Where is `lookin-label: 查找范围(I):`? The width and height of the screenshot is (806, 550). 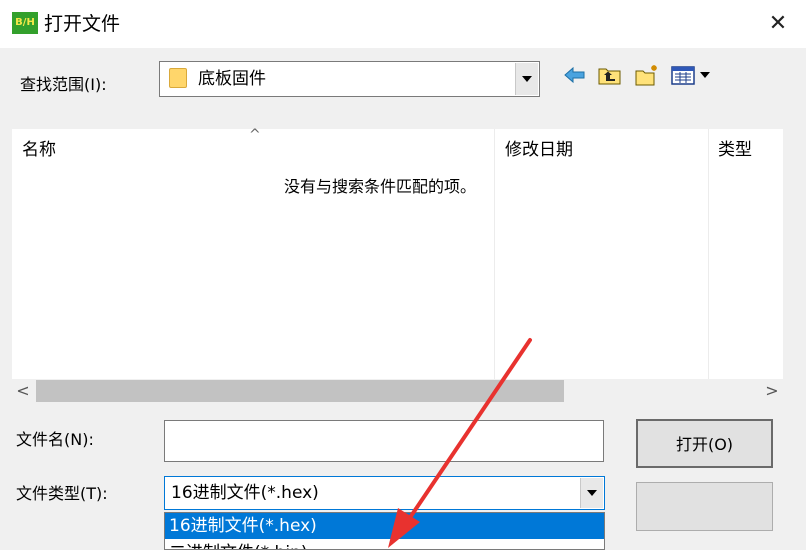
lookin-label: 查找范围(I): is located at coordinates (63, 84).